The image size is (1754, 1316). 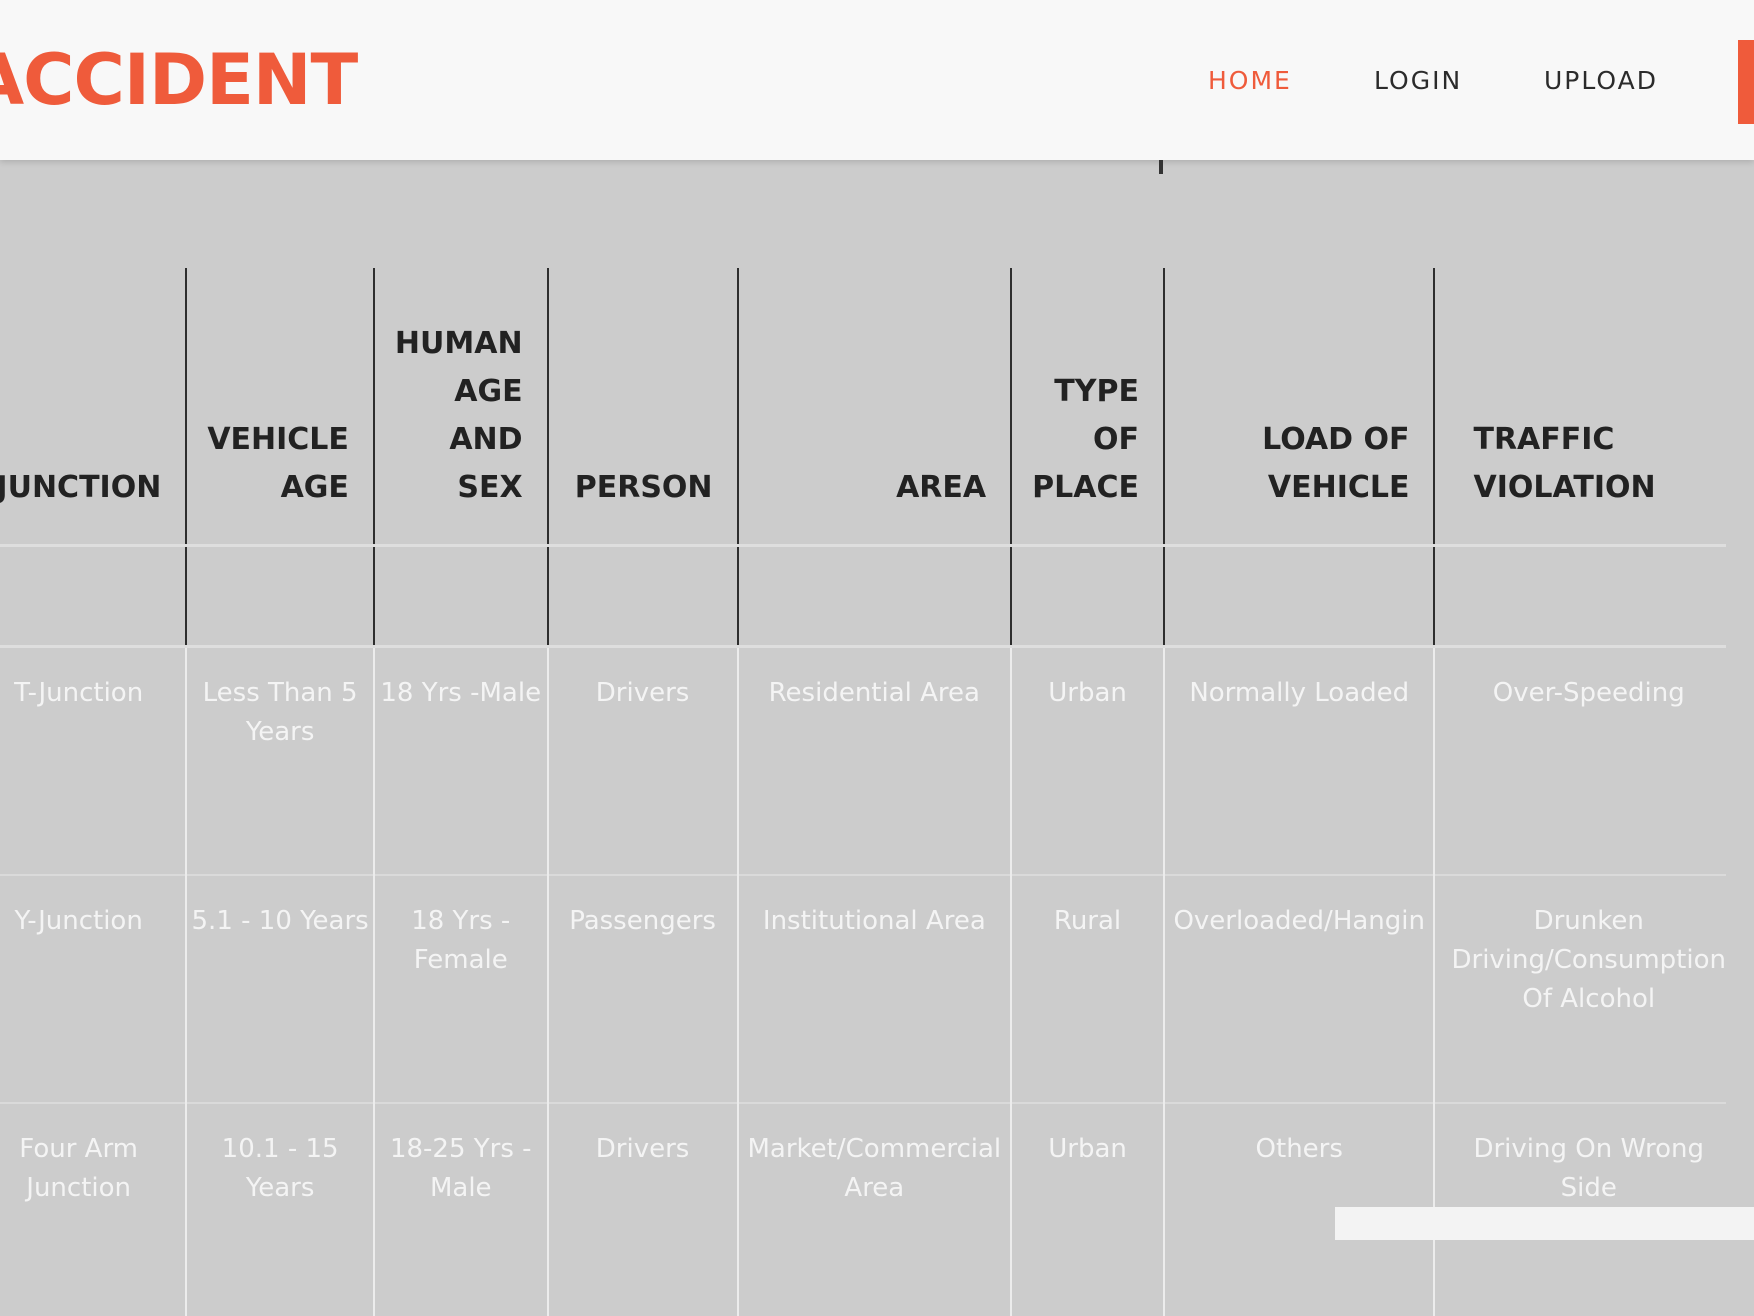 What do you see at coordinates (642, 988) in the screenshot?
I see `table-cell: Passengers` at bounding box center [642, 988].